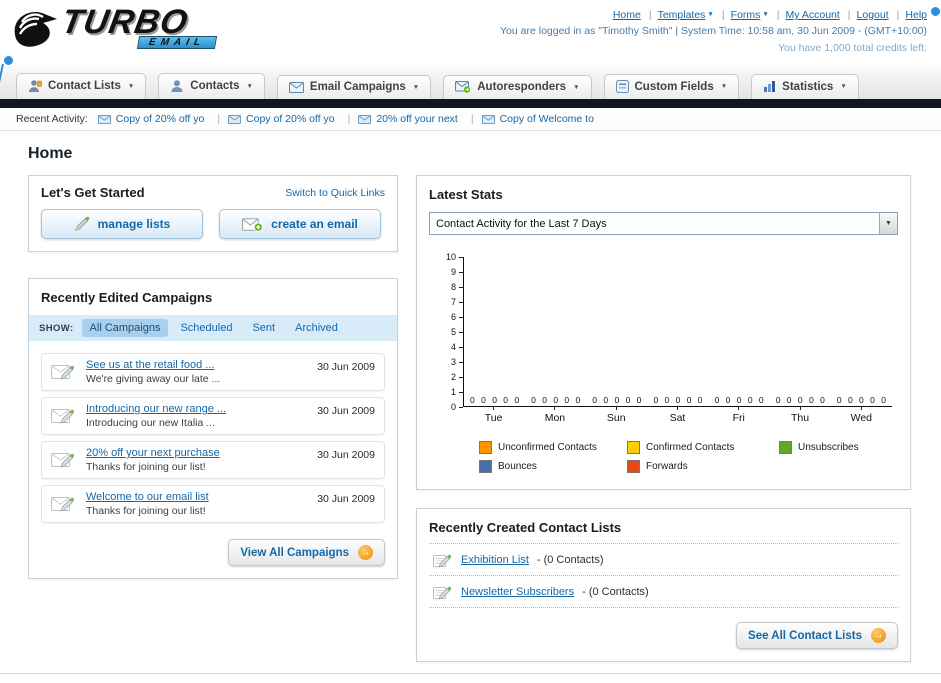 This screenshot has width=941, height=683. Describe the element at coordinates (263, 328) in the screenshot. I see `filter-sent: Sent` at that location.